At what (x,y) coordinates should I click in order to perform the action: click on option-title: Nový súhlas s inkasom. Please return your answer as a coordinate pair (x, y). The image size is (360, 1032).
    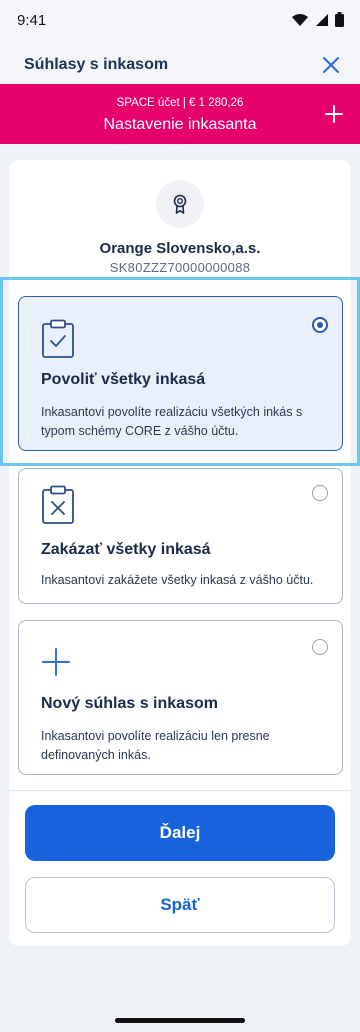
    Looking at the image, I should click on (129, 703).